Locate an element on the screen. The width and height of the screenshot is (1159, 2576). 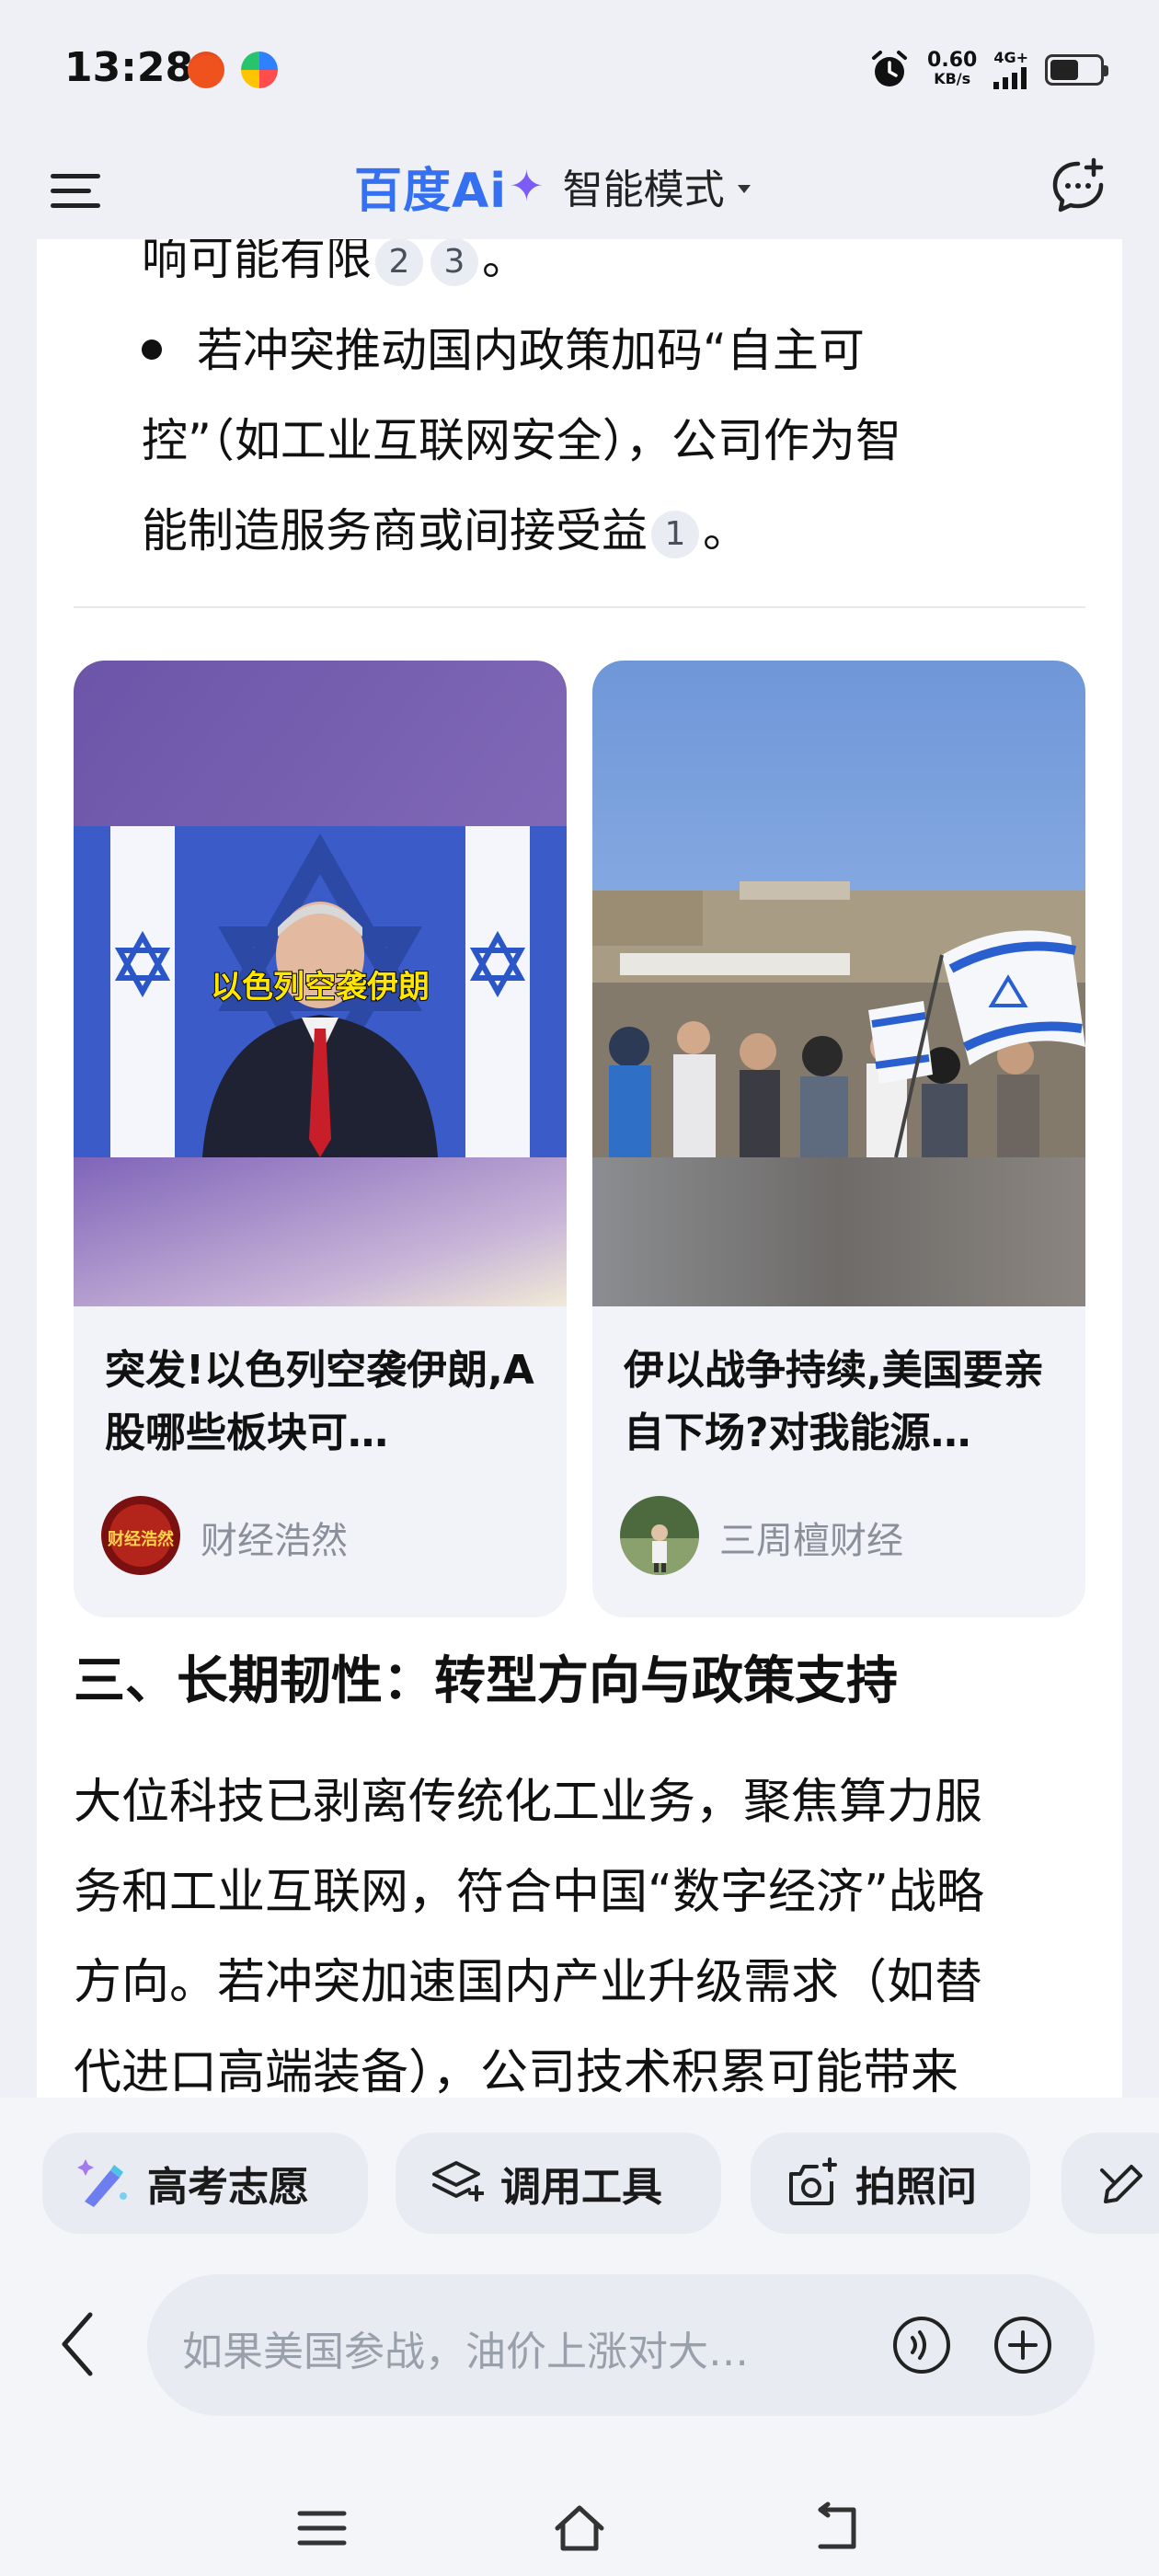
answer-fragment: 响可能有限 2 3。 is located at coordinates (335, 262).